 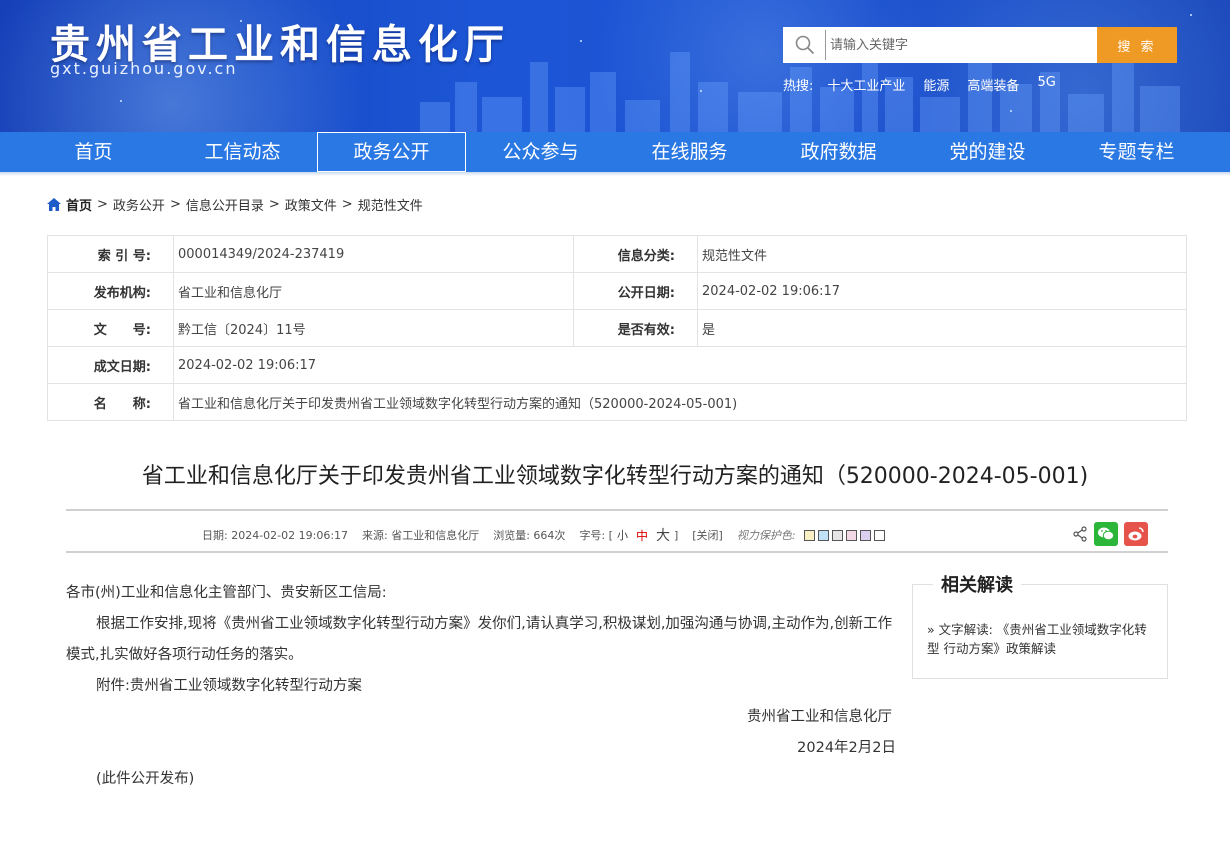 I want to click on table-row: 发布机构: 省工业和信息化厅 公开日期: 2024-02-02 19:06:17, so click(x=617, y=291).